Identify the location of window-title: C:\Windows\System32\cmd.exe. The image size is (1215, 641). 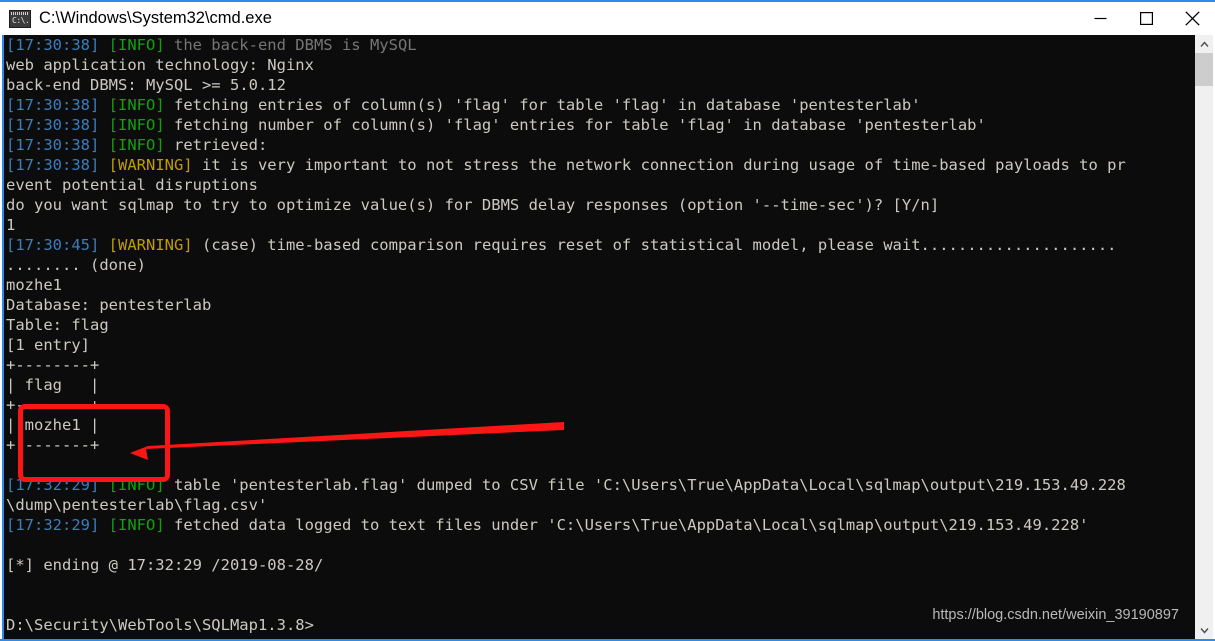
(155, 18).